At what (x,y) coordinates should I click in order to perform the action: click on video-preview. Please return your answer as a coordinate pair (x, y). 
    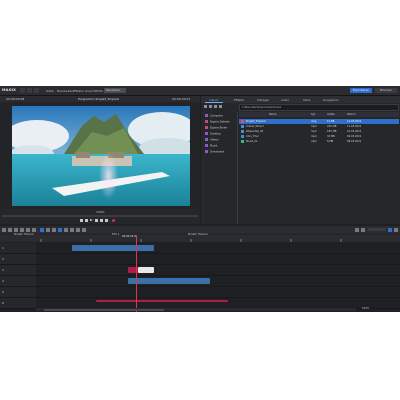
    Looking at the image, I should click on (101, 156).